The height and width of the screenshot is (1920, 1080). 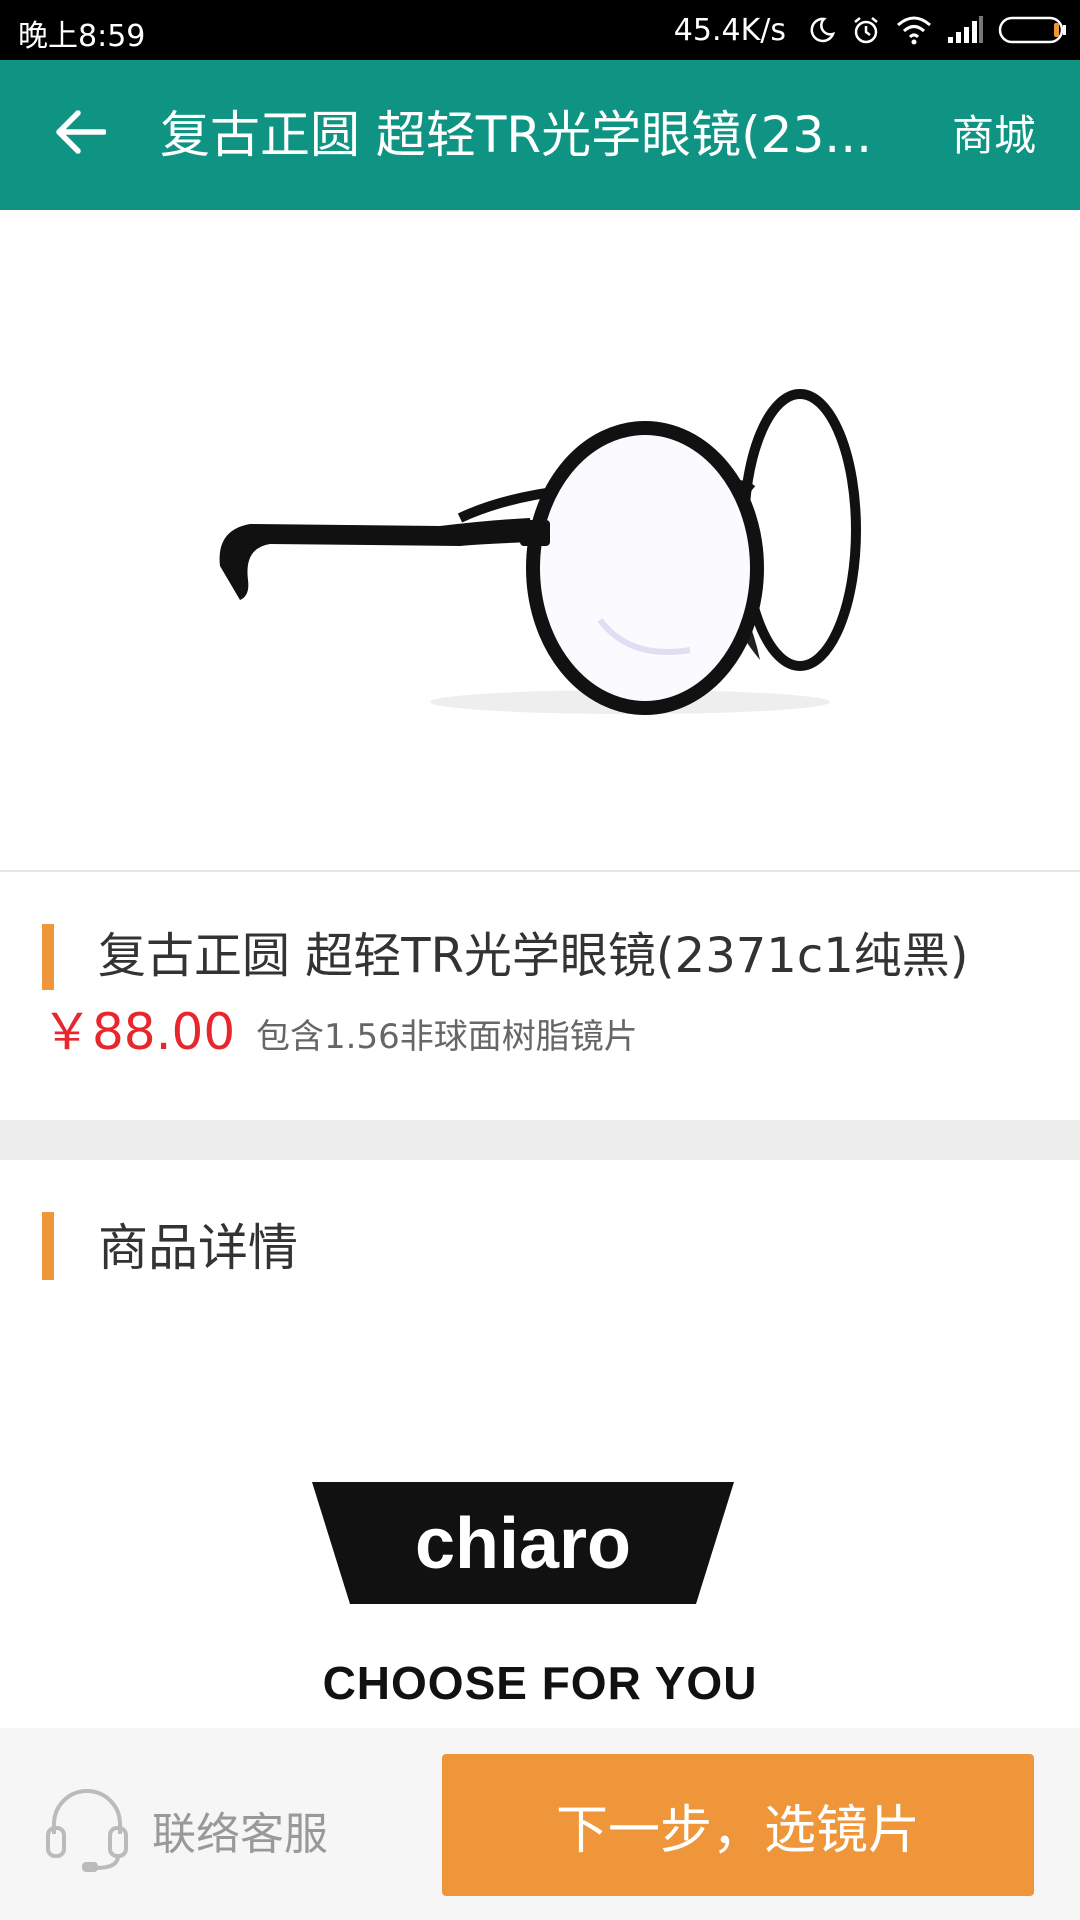 I want to click on details-heading: 商品详情, so click(x=198, y=1248).